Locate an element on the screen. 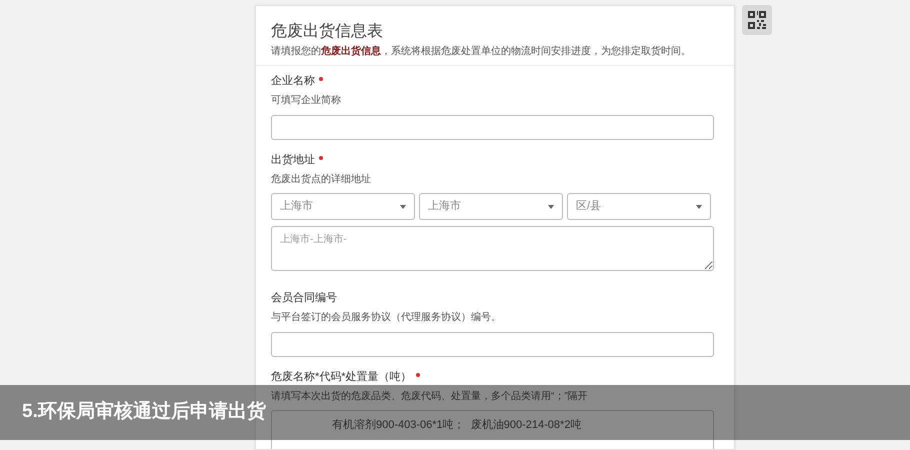  caption-text: 5.环保局审核通过后申请出货 is located at coordinates (144, 412).